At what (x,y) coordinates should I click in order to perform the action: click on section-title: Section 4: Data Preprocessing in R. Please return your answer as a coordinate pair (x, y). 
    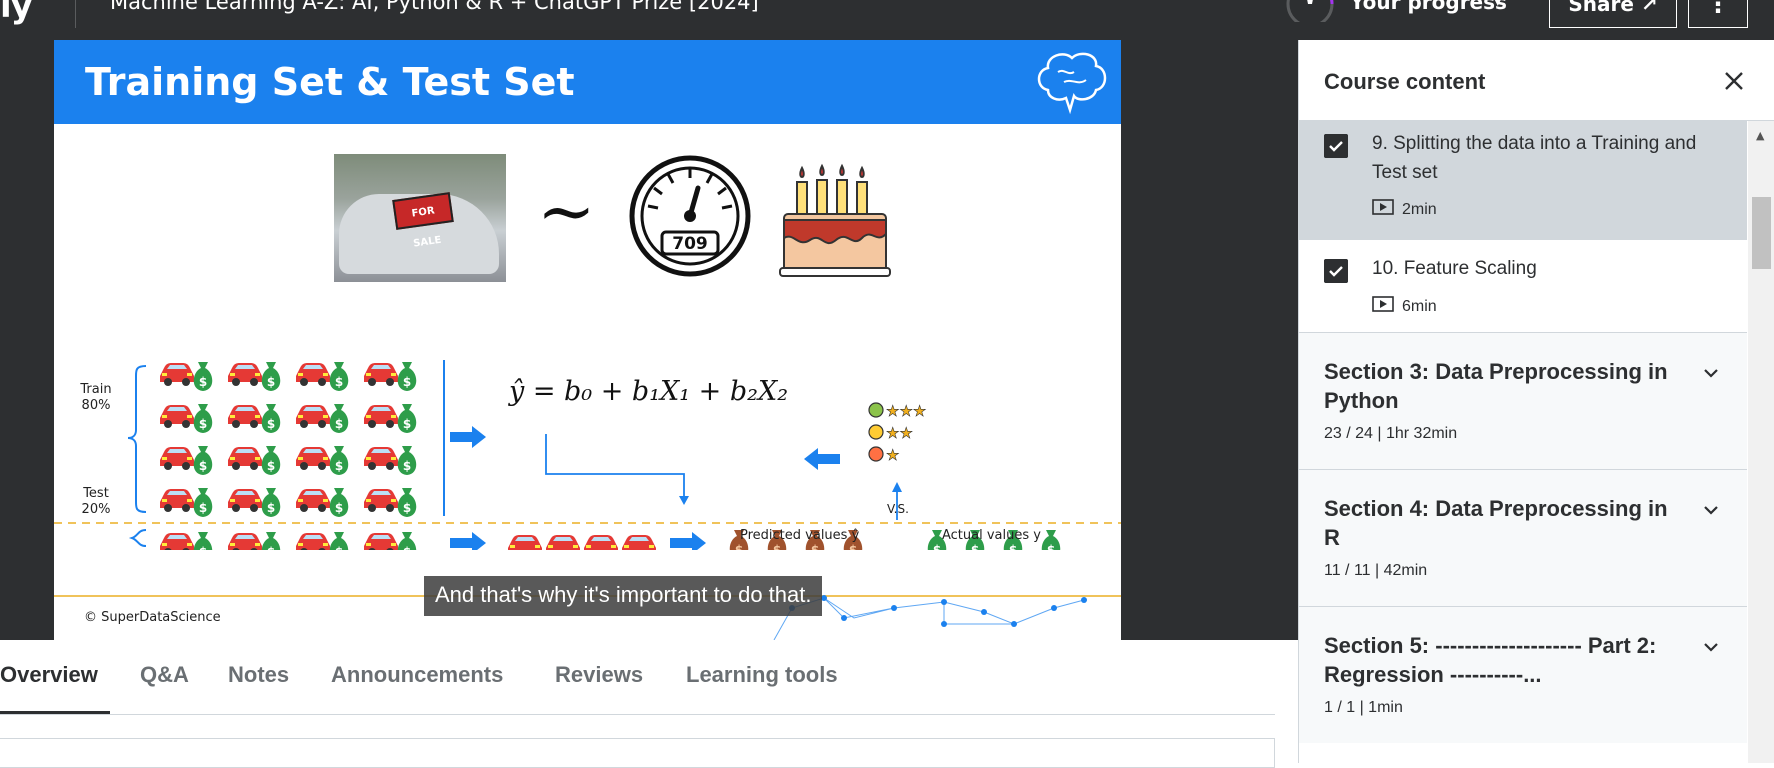
    Looking at the image, I should click on (1504, 523).